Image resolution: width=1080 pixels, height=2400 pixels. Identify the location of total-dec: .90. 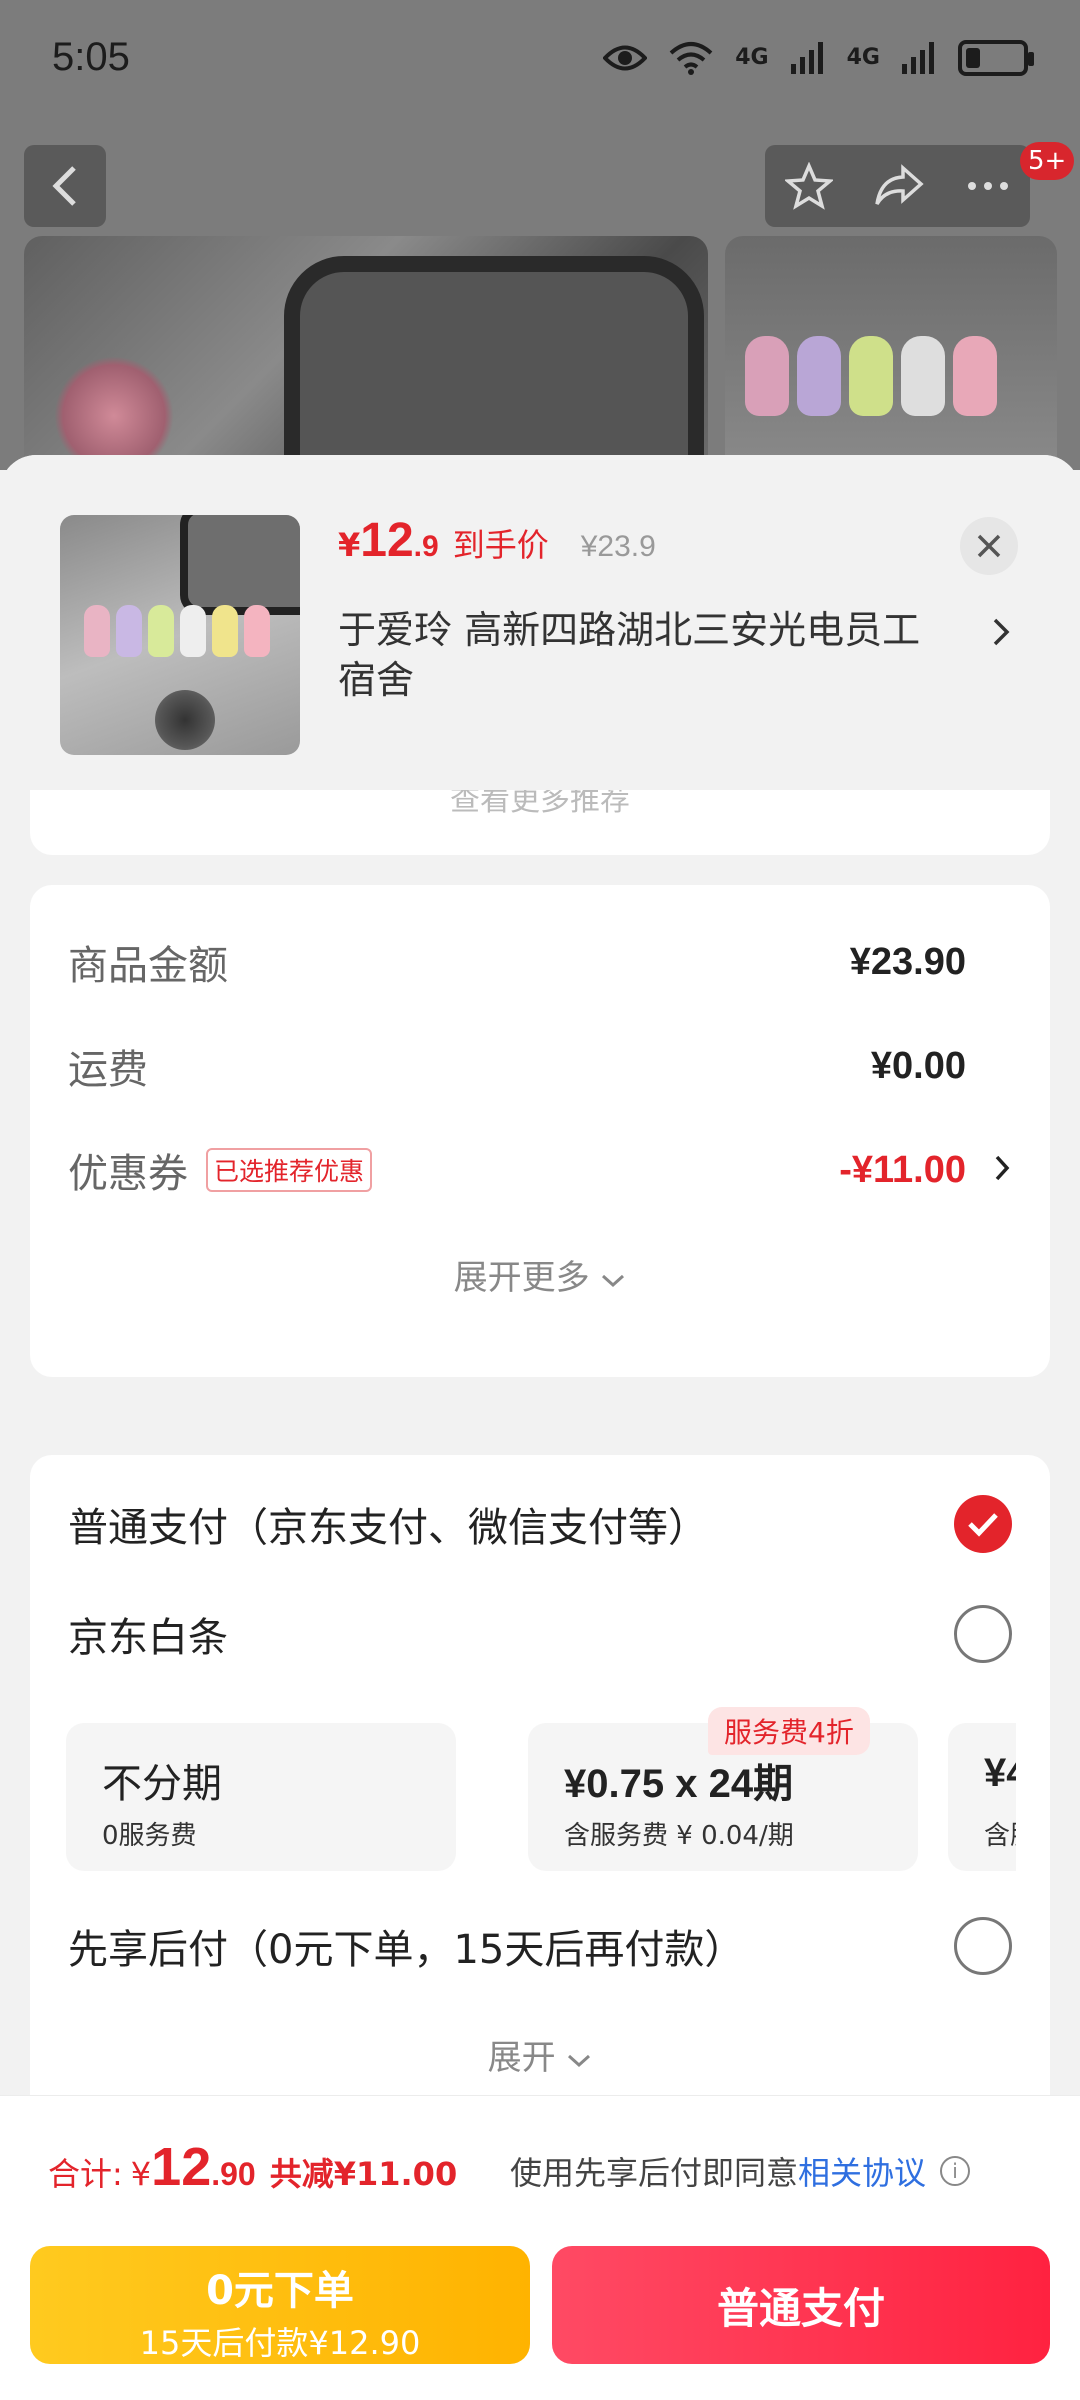
(233, 2174).